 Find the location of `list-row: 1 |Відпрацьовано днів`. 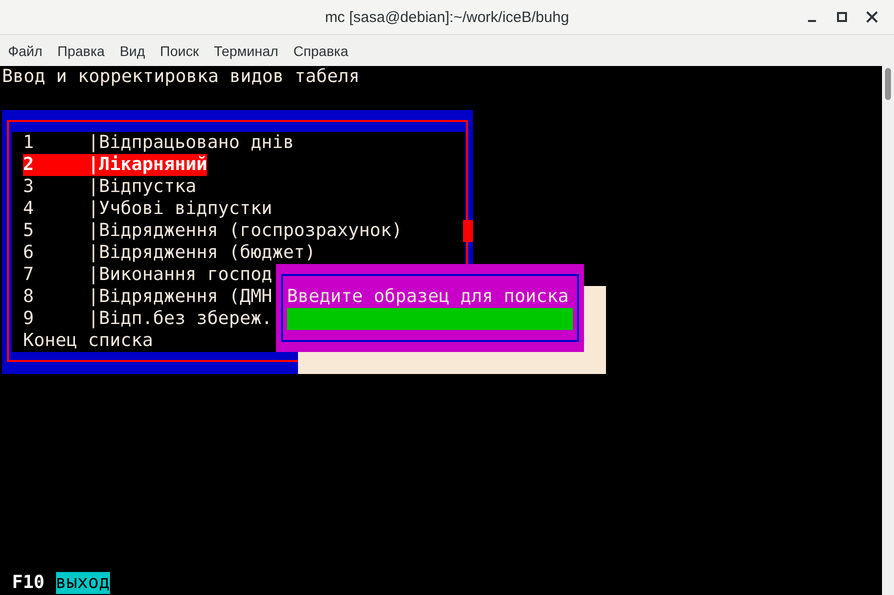

list-row: 1 |Відпрацьовано днів is located at coordinates (158, 143).